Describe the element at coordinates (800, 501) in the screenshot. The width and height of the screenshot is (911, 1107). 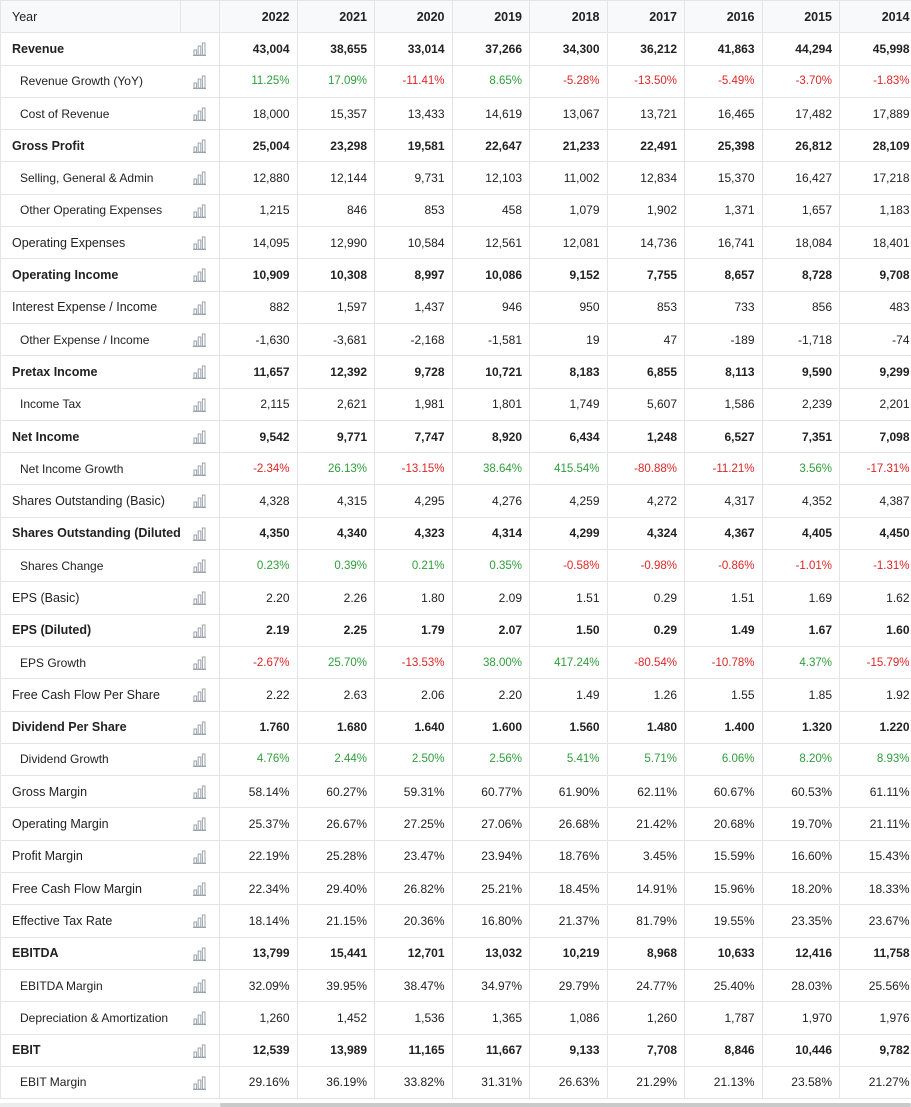
I see `table-cell: 4,352` at that location.